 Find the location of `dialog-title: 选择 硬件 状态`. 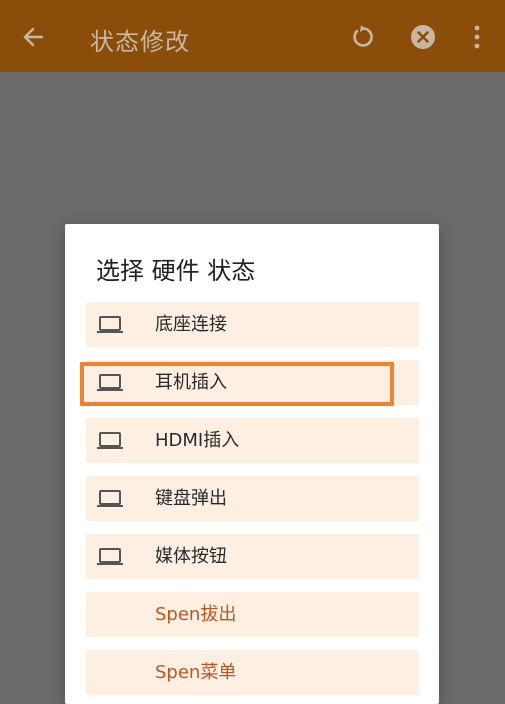

dialog-title: 选择 硬件 状态 is located at coordinates (176, 271).